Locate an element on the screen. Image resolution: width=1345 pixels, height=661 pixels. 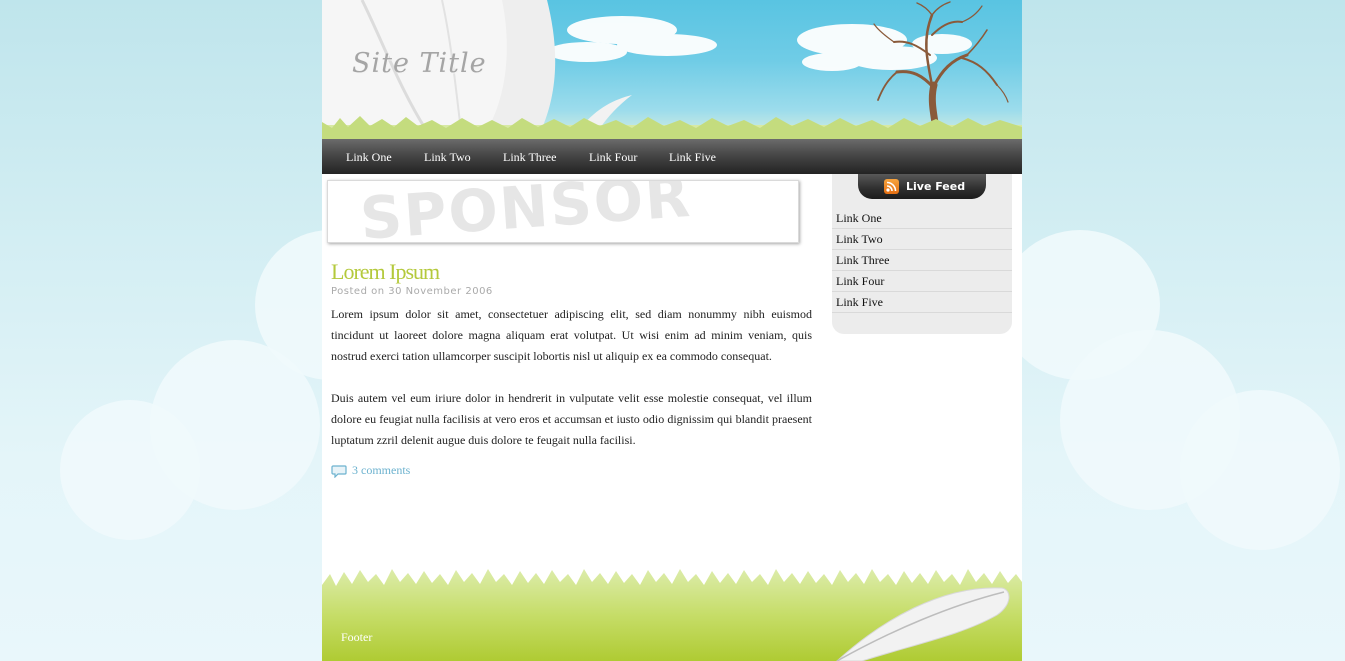
sidebar-link-label: Link Two is located at coordinates (859, 239).